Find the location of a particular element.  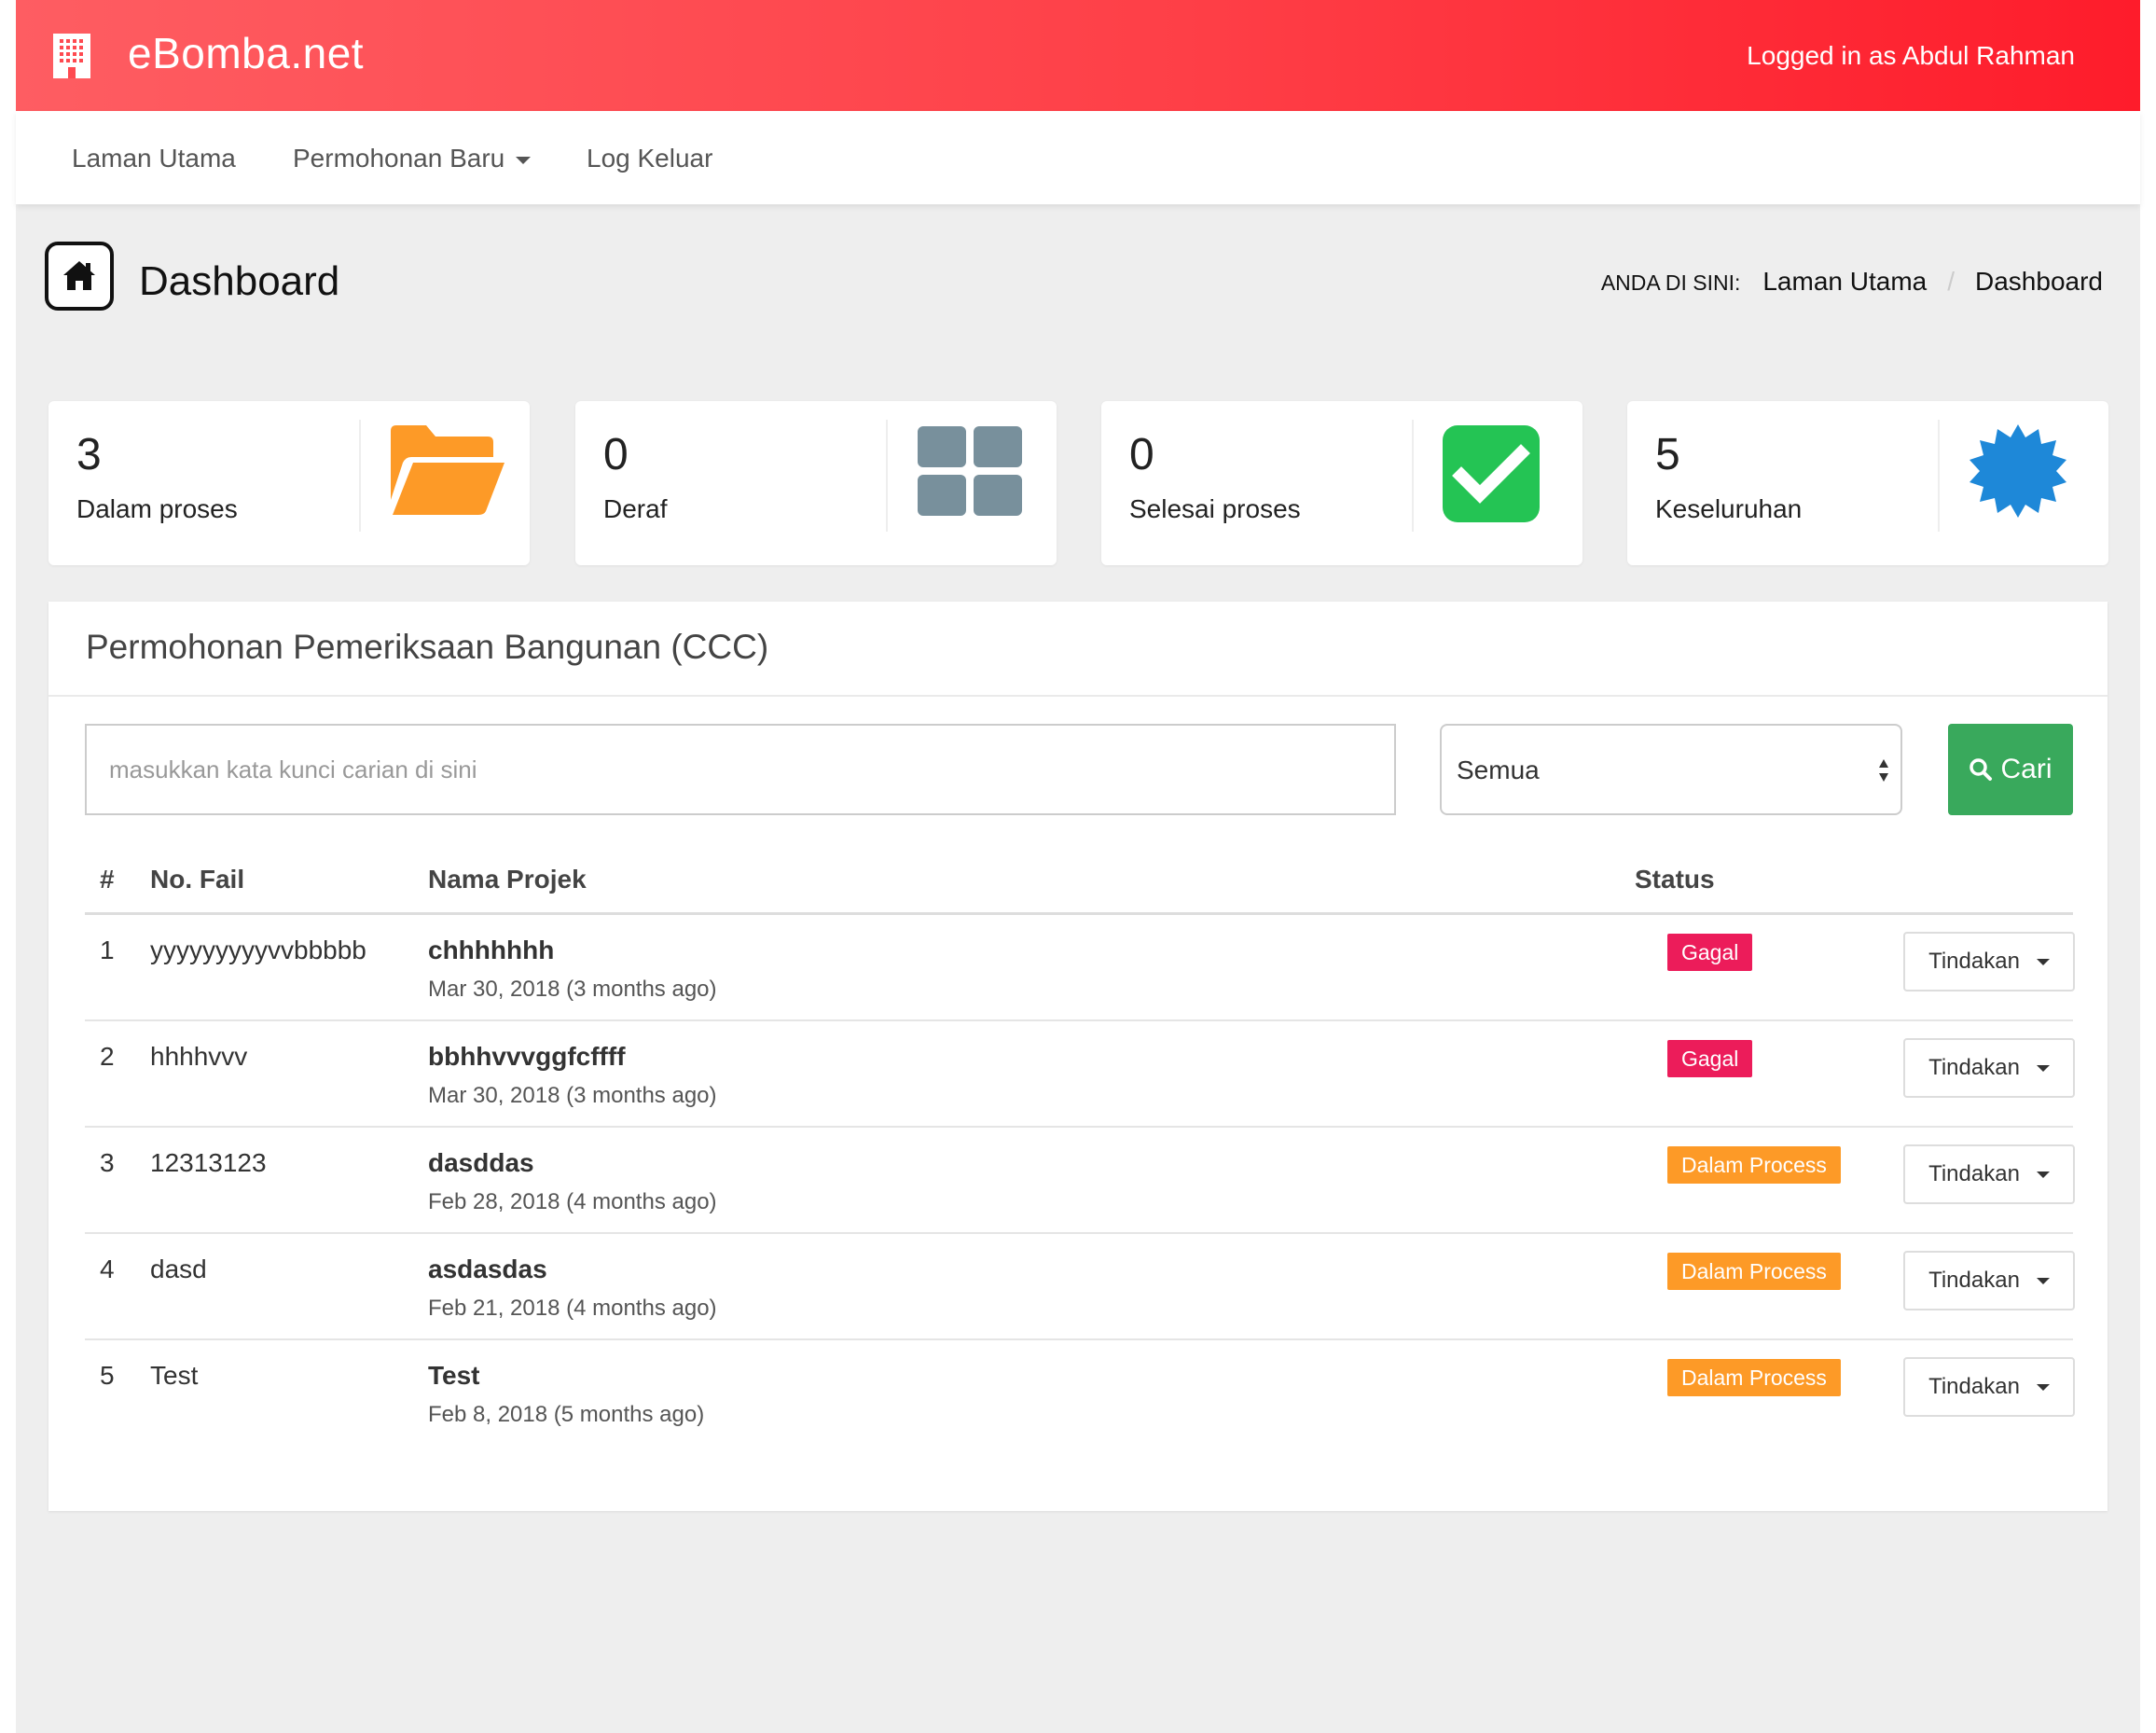

brand-name: eBomba.net is located at coordinates (246, 53).